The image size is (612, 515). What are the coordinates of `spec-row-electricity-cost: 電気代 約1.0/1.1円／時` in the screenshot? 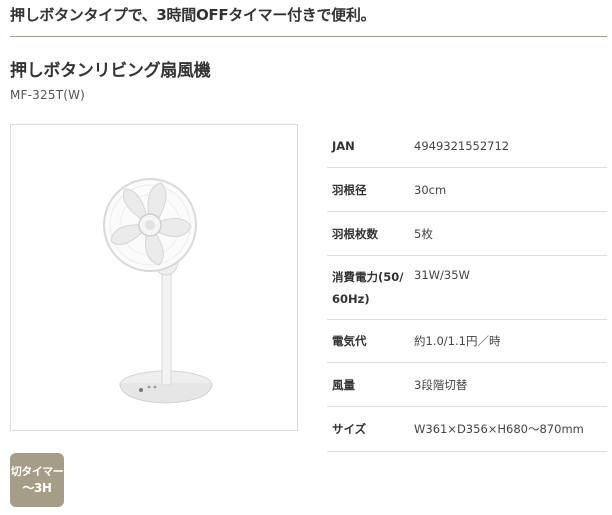 It's located at (467, 341).